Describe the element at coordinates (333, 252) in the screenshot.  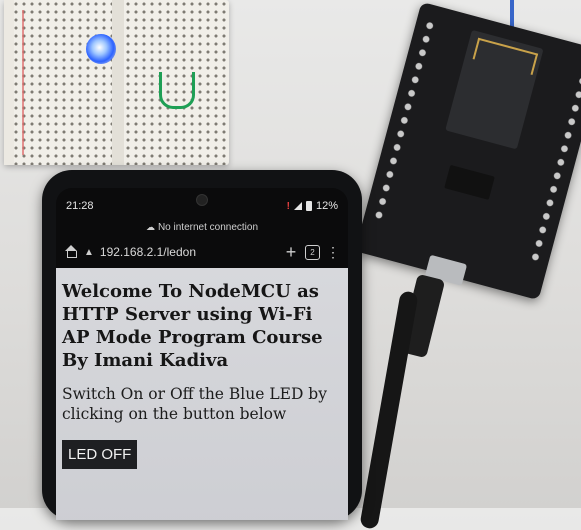
I see `more-vert-icon: ⋮` at that location.